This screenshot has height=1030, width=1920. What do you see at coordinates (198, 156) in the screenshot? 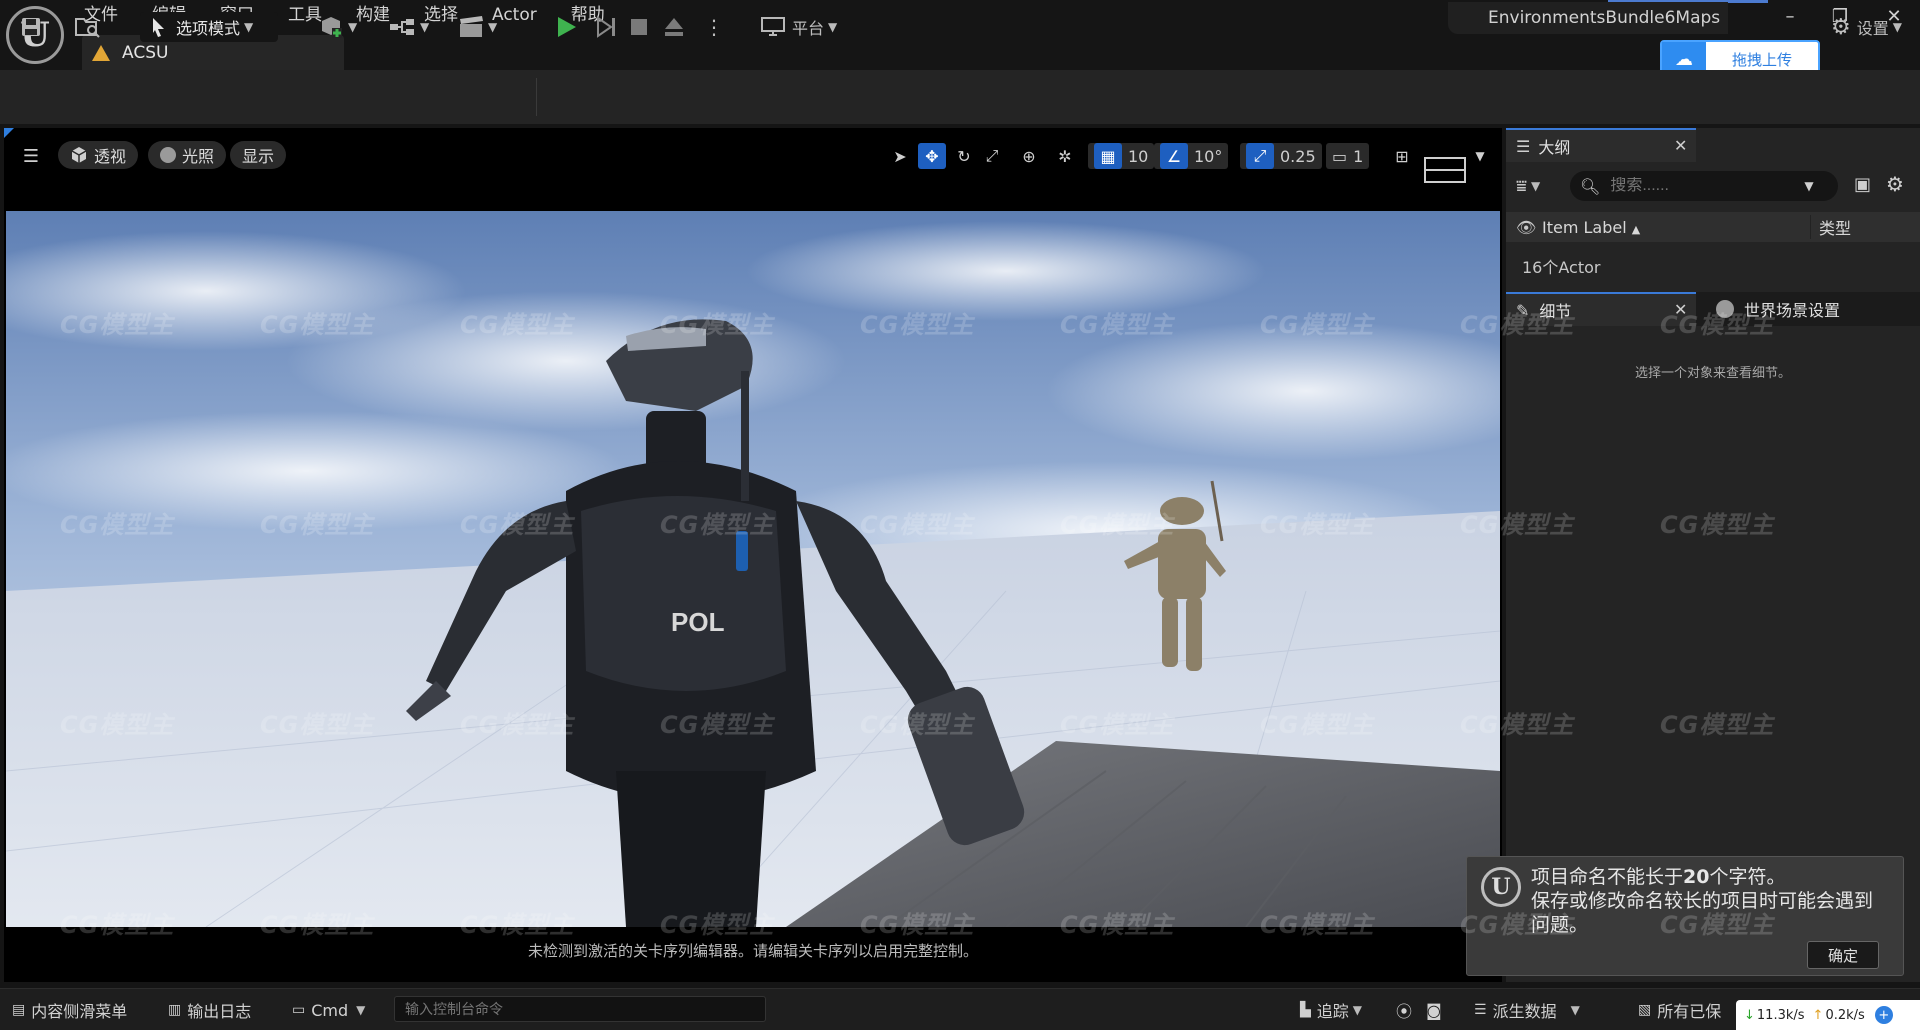
I see `lighting-label: 光照` at bounding box center [198, 156].